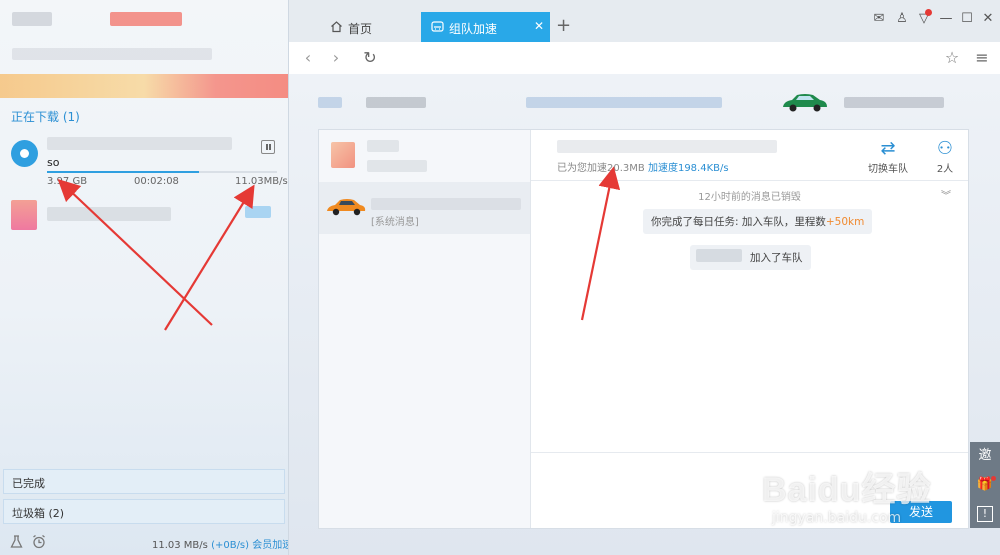  Describe the element at coordinates (343, 155) in the screenshot. I see `team-avatar` at that location.